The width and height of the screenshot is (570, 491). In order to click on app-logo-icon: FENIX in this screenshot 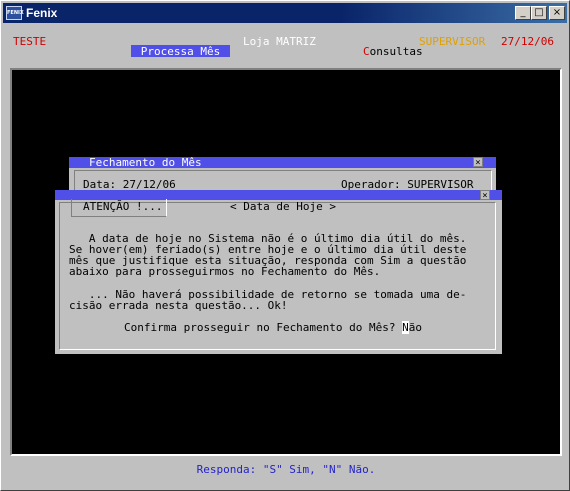, I will do `click(15, 13)`.